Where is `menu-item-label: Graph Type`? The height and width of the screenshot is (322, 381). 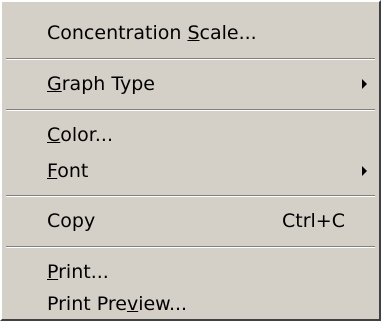 menu-item-label: Graph Type is located at coordinates (101, 84).